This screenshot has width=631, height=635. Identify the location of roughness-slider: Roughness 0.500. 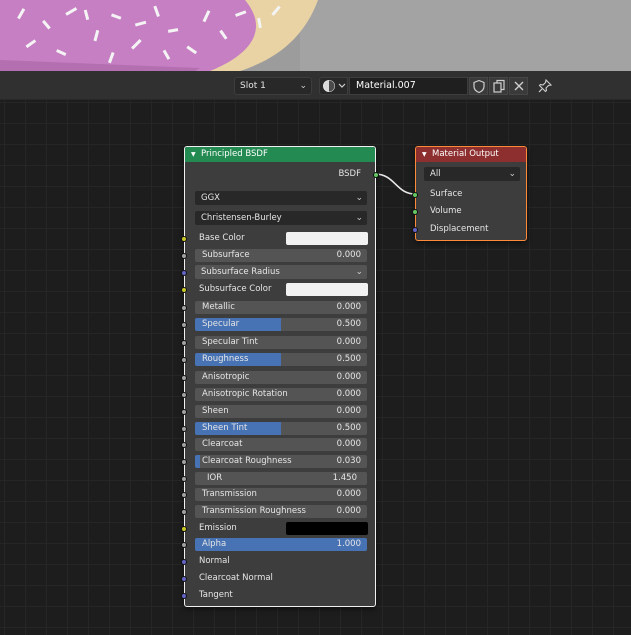
(281, 359).